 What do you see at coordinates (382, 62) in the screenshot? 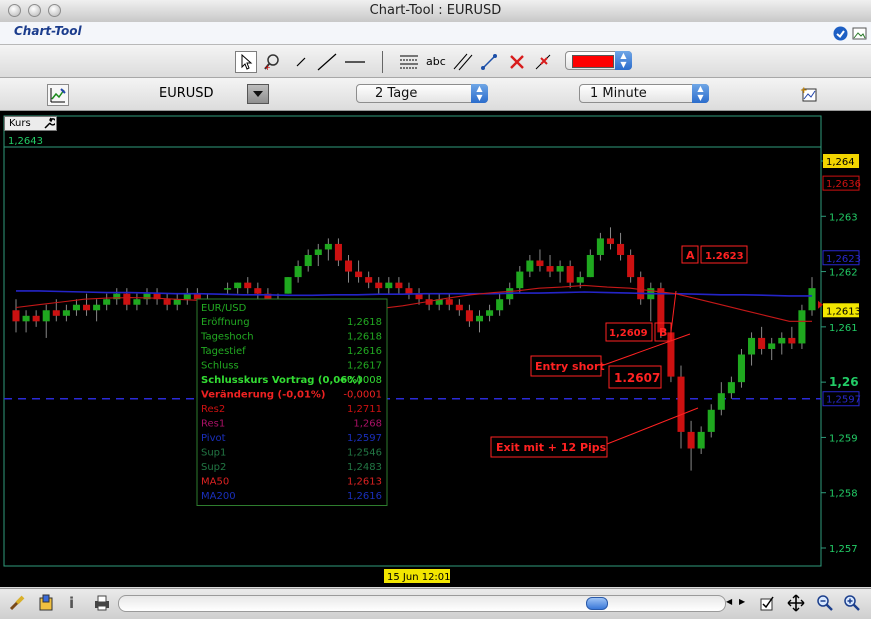
I see `toolbar-divider` at bounding box center [382, 62].